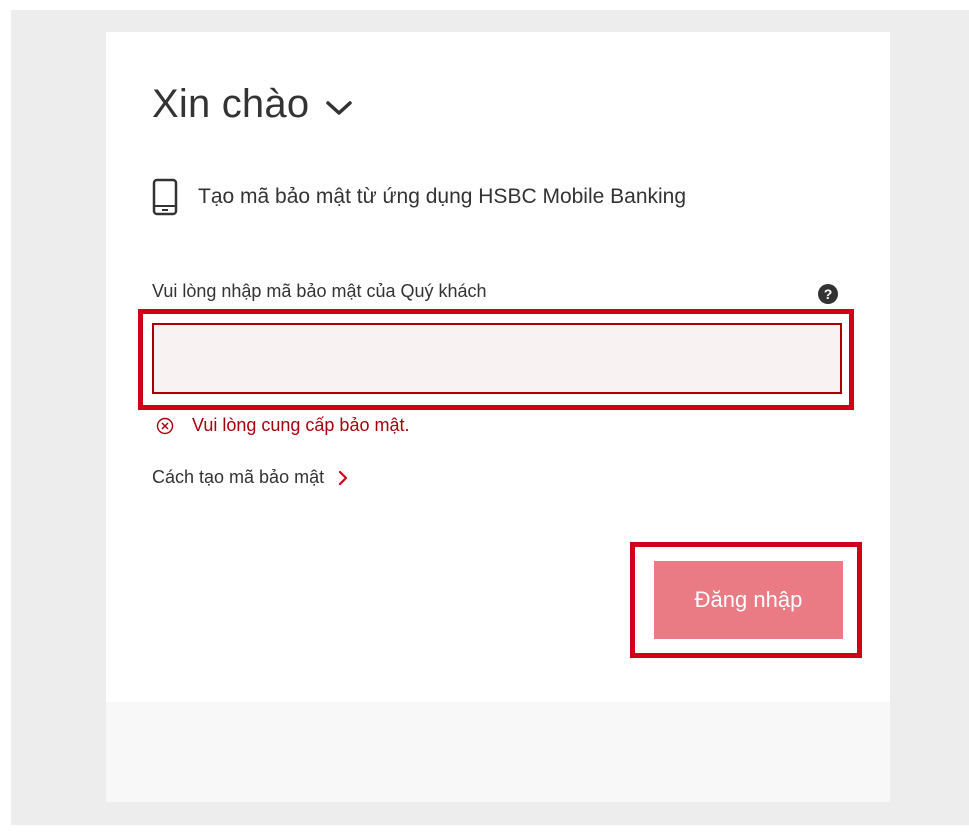 This screenshot has width=969, height=835. What do you see at coordinates (497, 358) in the screenshot?
I see `security-code-input` at bounding box center [497, 358].